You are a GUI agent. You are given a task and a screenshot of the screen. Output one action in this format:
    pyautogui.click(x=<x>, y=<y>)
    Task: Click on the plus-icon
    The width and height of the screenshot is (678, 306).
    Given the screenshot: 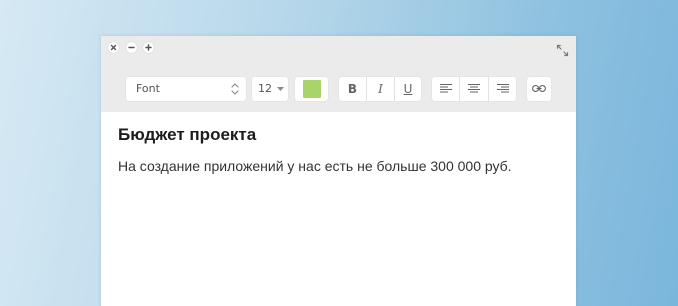 What is the action you would take?
    pyautogui.click(x=148, y=47)
    